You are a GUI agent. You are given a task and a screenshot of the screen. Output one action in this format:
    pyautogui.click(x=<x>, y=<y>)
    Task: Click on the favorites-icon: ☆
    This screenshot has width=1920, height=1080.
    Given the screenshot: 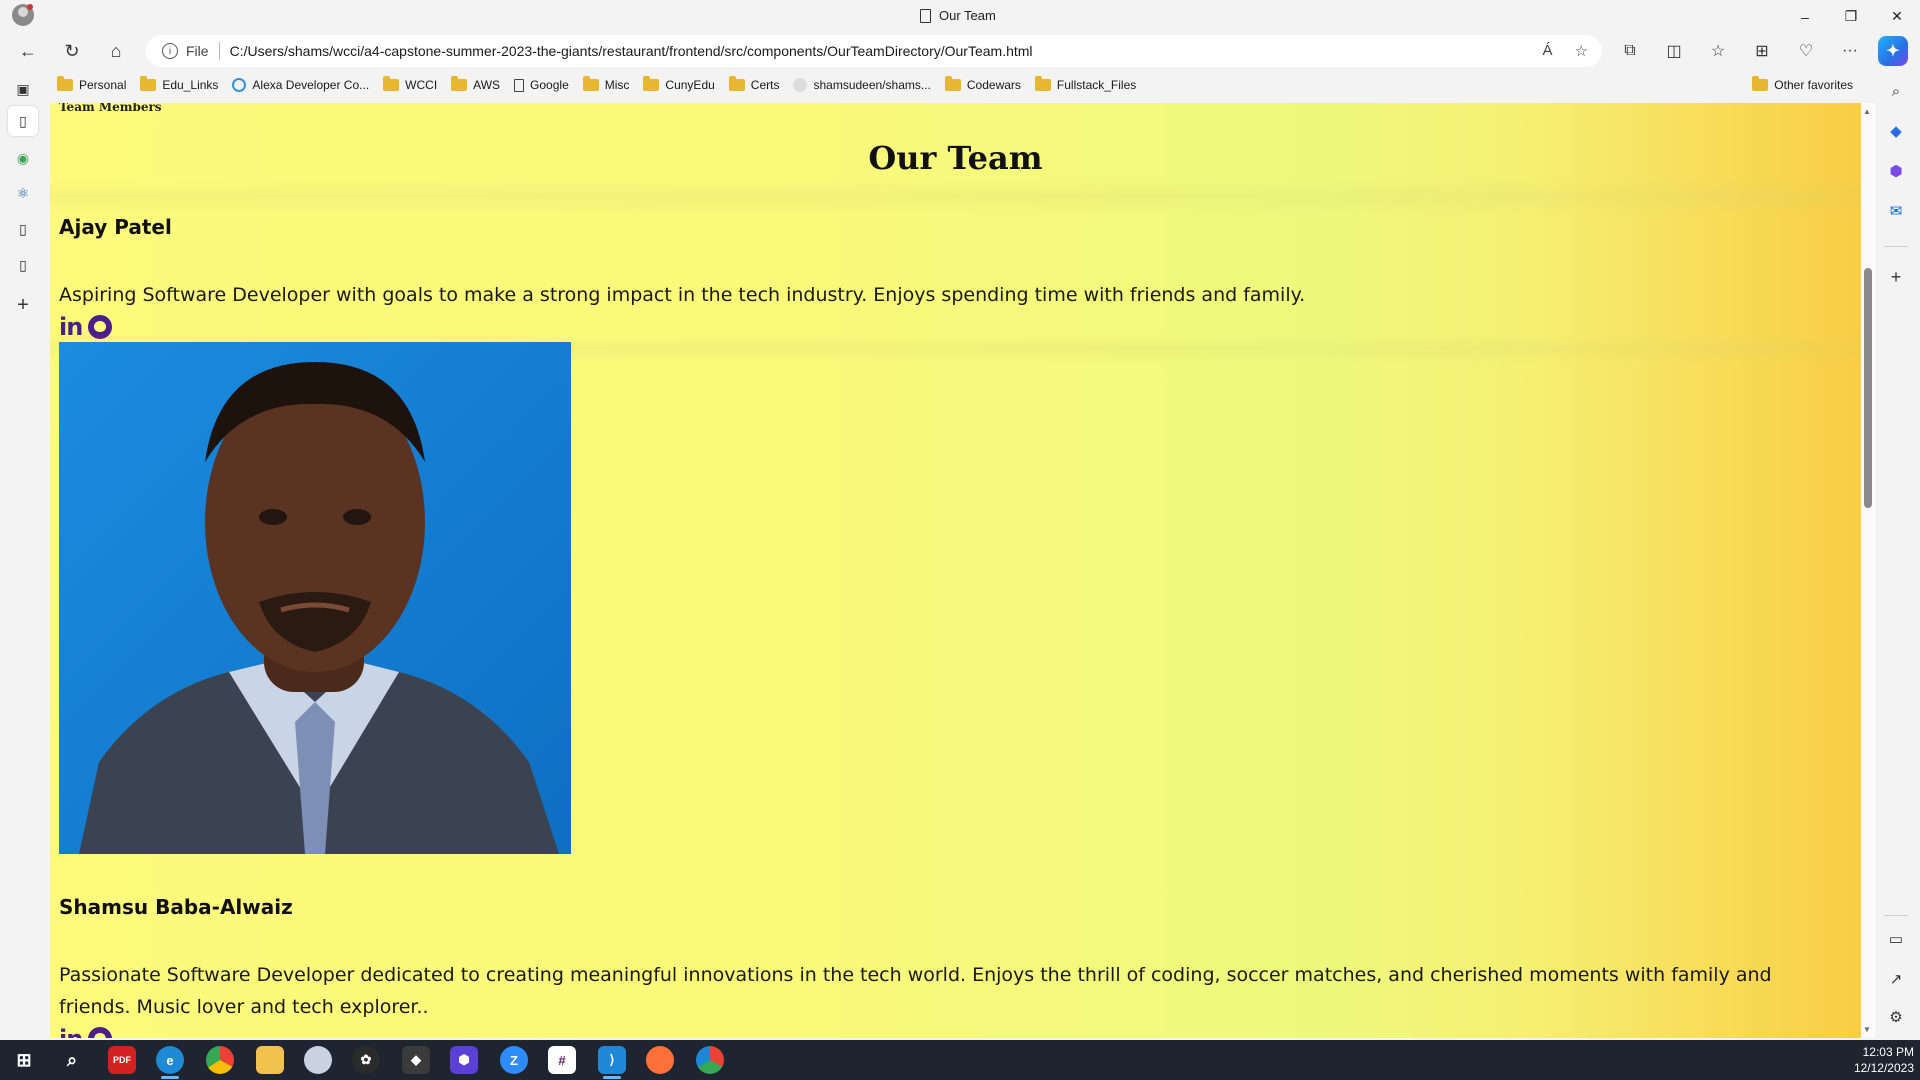 What is the action you would take?
    pyautogui.click(x=1718, y=51)
    